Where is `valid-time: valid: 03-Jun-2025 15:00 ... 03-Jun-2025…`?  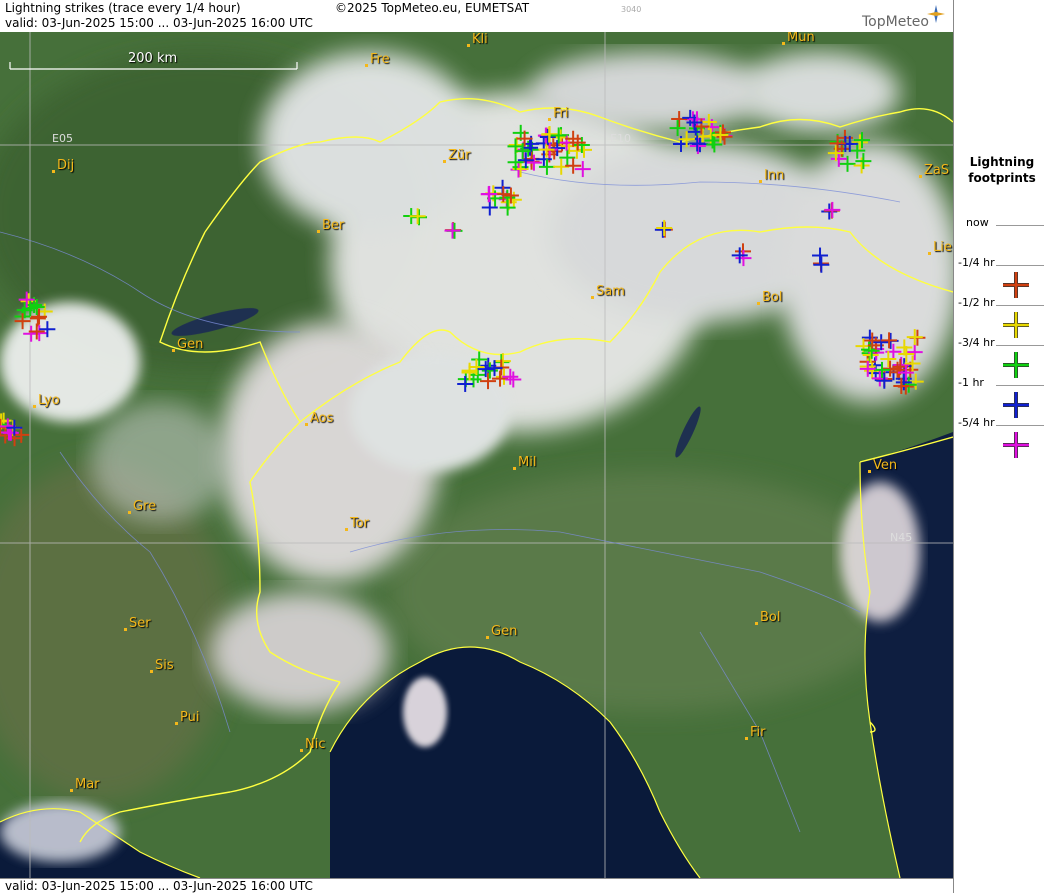 valid-time: valid: 03-Jun-2025 15:00 ... 03-Jun-2025… is located at coordinates (159, 23).